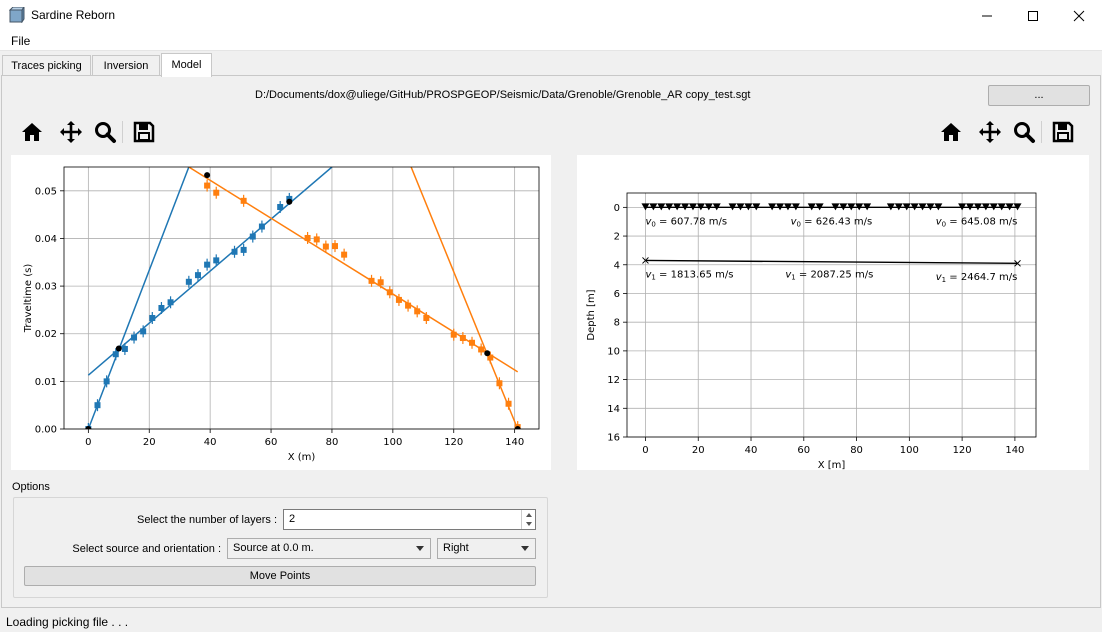 The image size is (1102, 632). Describe the element at coordinates (591, 314) in the screenshot. I see `y-axis-label: Depth [m]` at that location.